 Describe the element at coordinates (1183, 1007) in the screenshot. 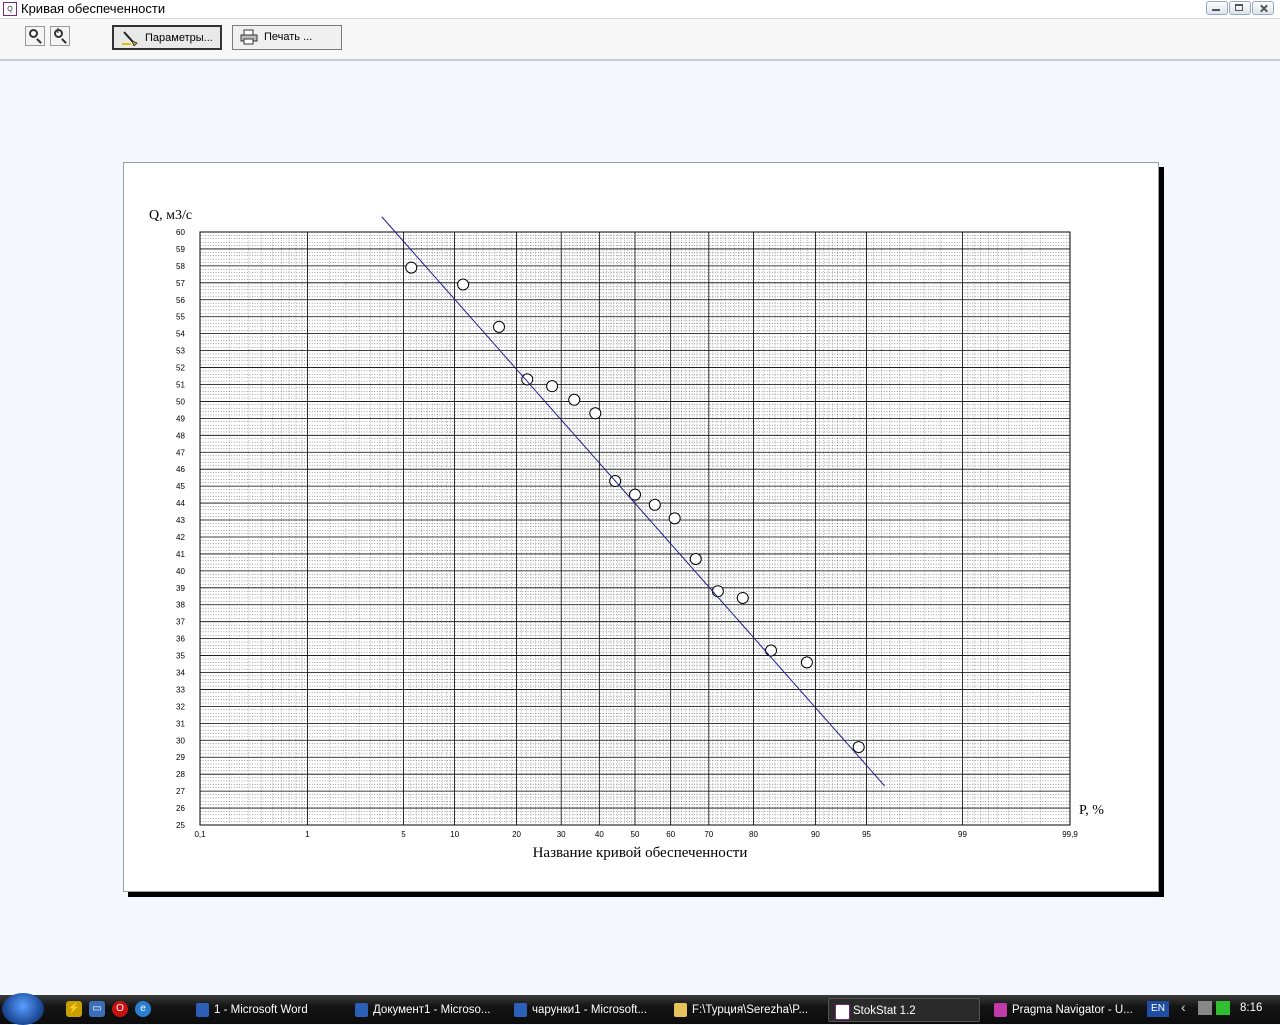

I see `tray-expand-icon: ‹` at that location.